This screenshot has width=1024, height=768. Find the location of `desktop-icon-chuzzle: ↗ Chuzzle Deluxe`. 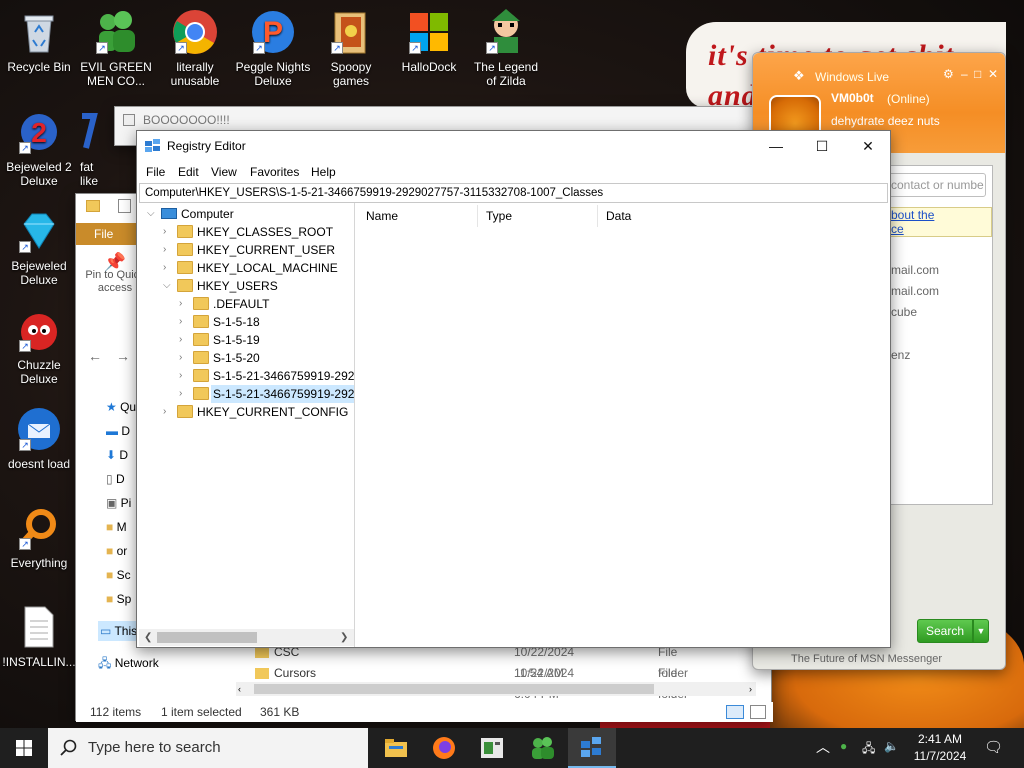

desktop-icon-chuzzle: ↗ Chuzzle Deluxe is located at coordinates (39, 346).